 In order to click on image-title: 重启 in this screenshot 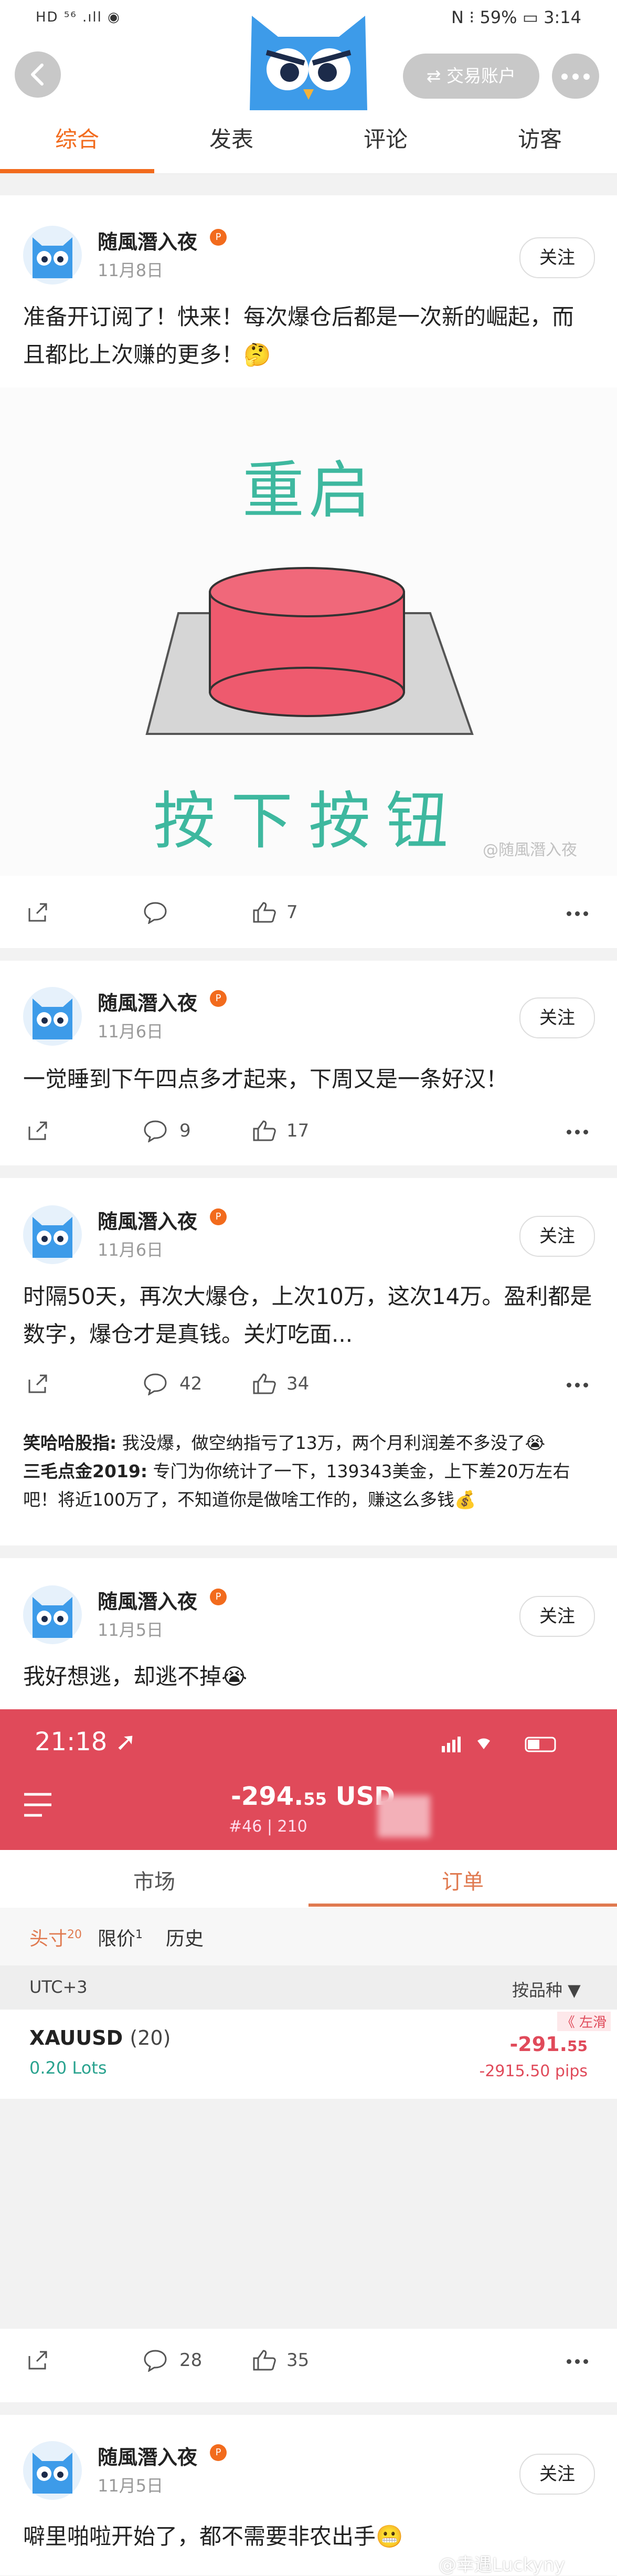, I will do `click(309, 490)`.